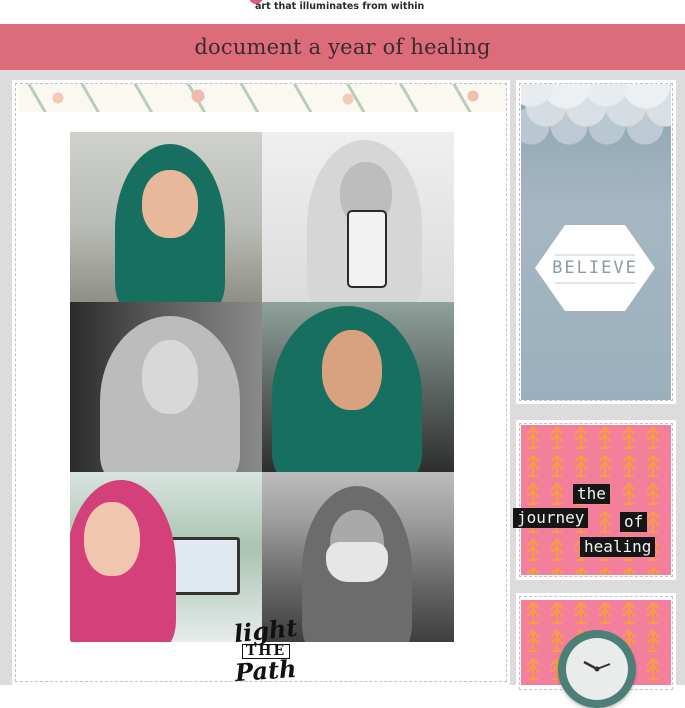 The width and height of the screenshot is (685, 708). Describe the element at coordinates (357, 562) in the screenshot. I see `face-mask-icon` at that location.